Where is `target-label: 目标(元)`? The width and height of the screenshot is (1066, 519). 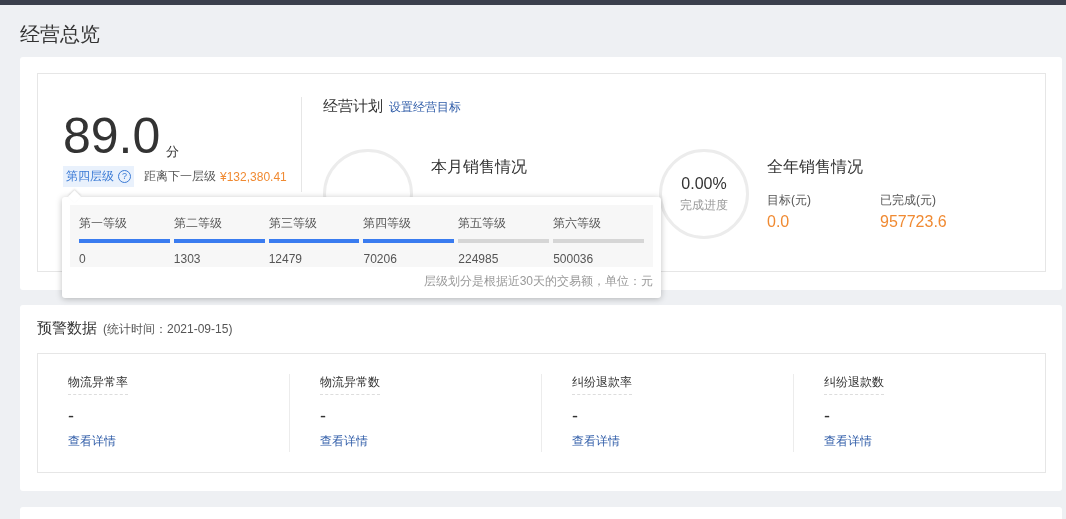 target-label: 目标(元) is located at coordinates (789, 200).